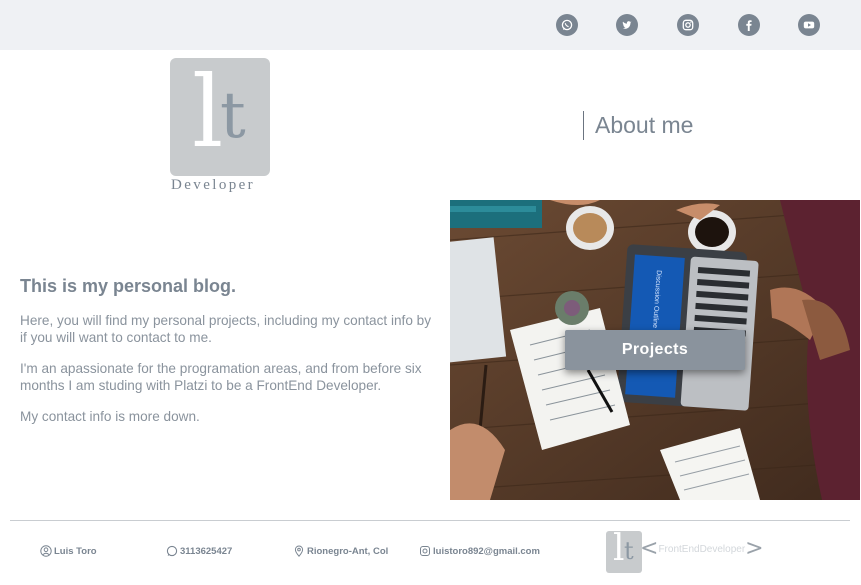 The image size is (861, 585). I want to click on footer-tagline: < FrontEndDeveloper >, so click(702, 549).